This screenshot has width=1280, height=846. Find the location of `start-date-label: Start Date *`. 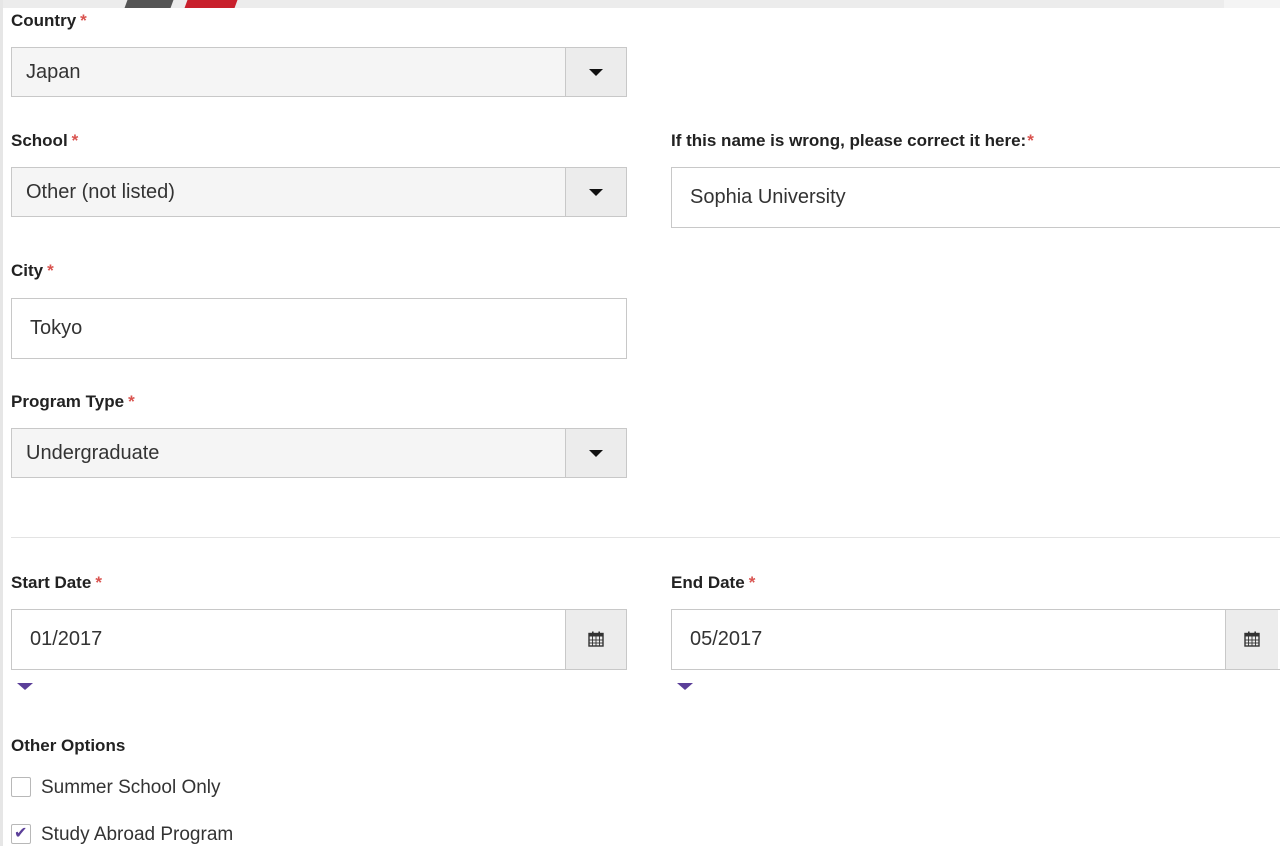

start-date-label: Start Date * is located at coordinates (56, 583).